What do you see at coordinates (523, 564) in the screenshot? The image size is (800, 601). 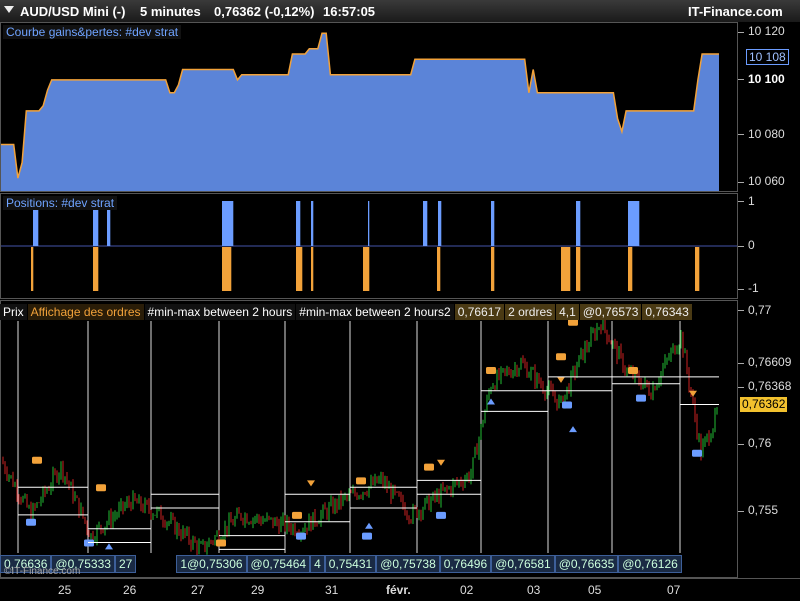 I see `order-label: @0,76581` at bounding box center [523, 564].